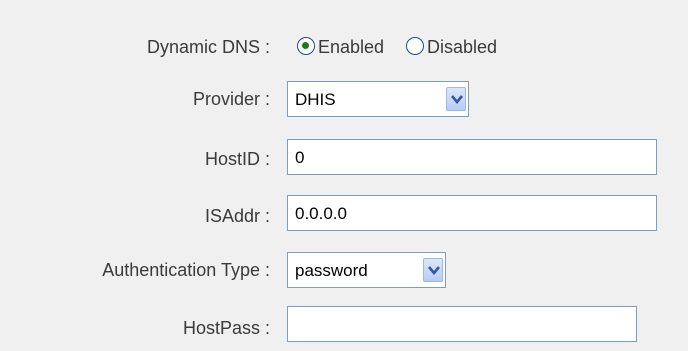  Describe the element at coordinates (315, 99) in the screenshot. I see `provider-value: DHIS` at that location.